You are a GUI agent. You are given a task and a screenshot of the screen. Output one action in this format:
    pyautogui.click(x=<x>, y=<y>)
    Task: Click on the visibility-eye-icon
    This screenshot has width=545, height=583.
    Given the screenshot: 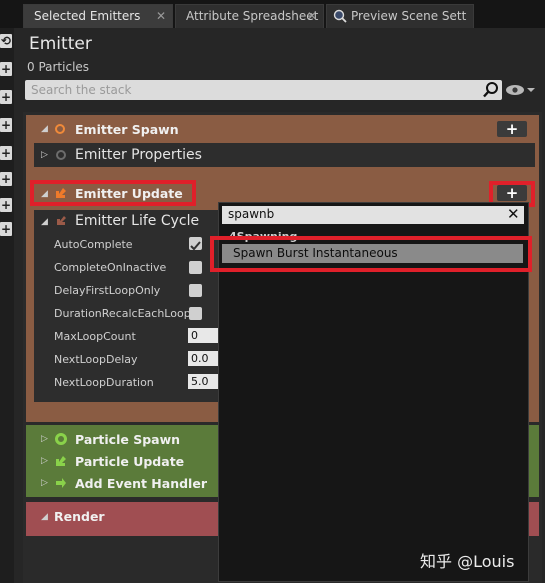 What is the action you would take?
    pyautogui.click(x=520, y=90)
    